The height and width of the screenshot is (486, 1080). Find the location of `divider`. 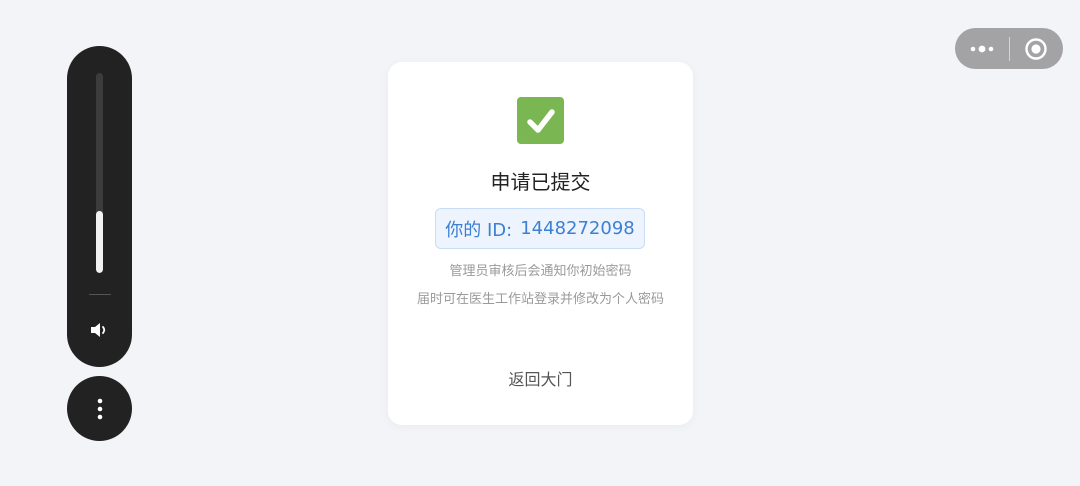

divider is located at coordinates (100, 294).